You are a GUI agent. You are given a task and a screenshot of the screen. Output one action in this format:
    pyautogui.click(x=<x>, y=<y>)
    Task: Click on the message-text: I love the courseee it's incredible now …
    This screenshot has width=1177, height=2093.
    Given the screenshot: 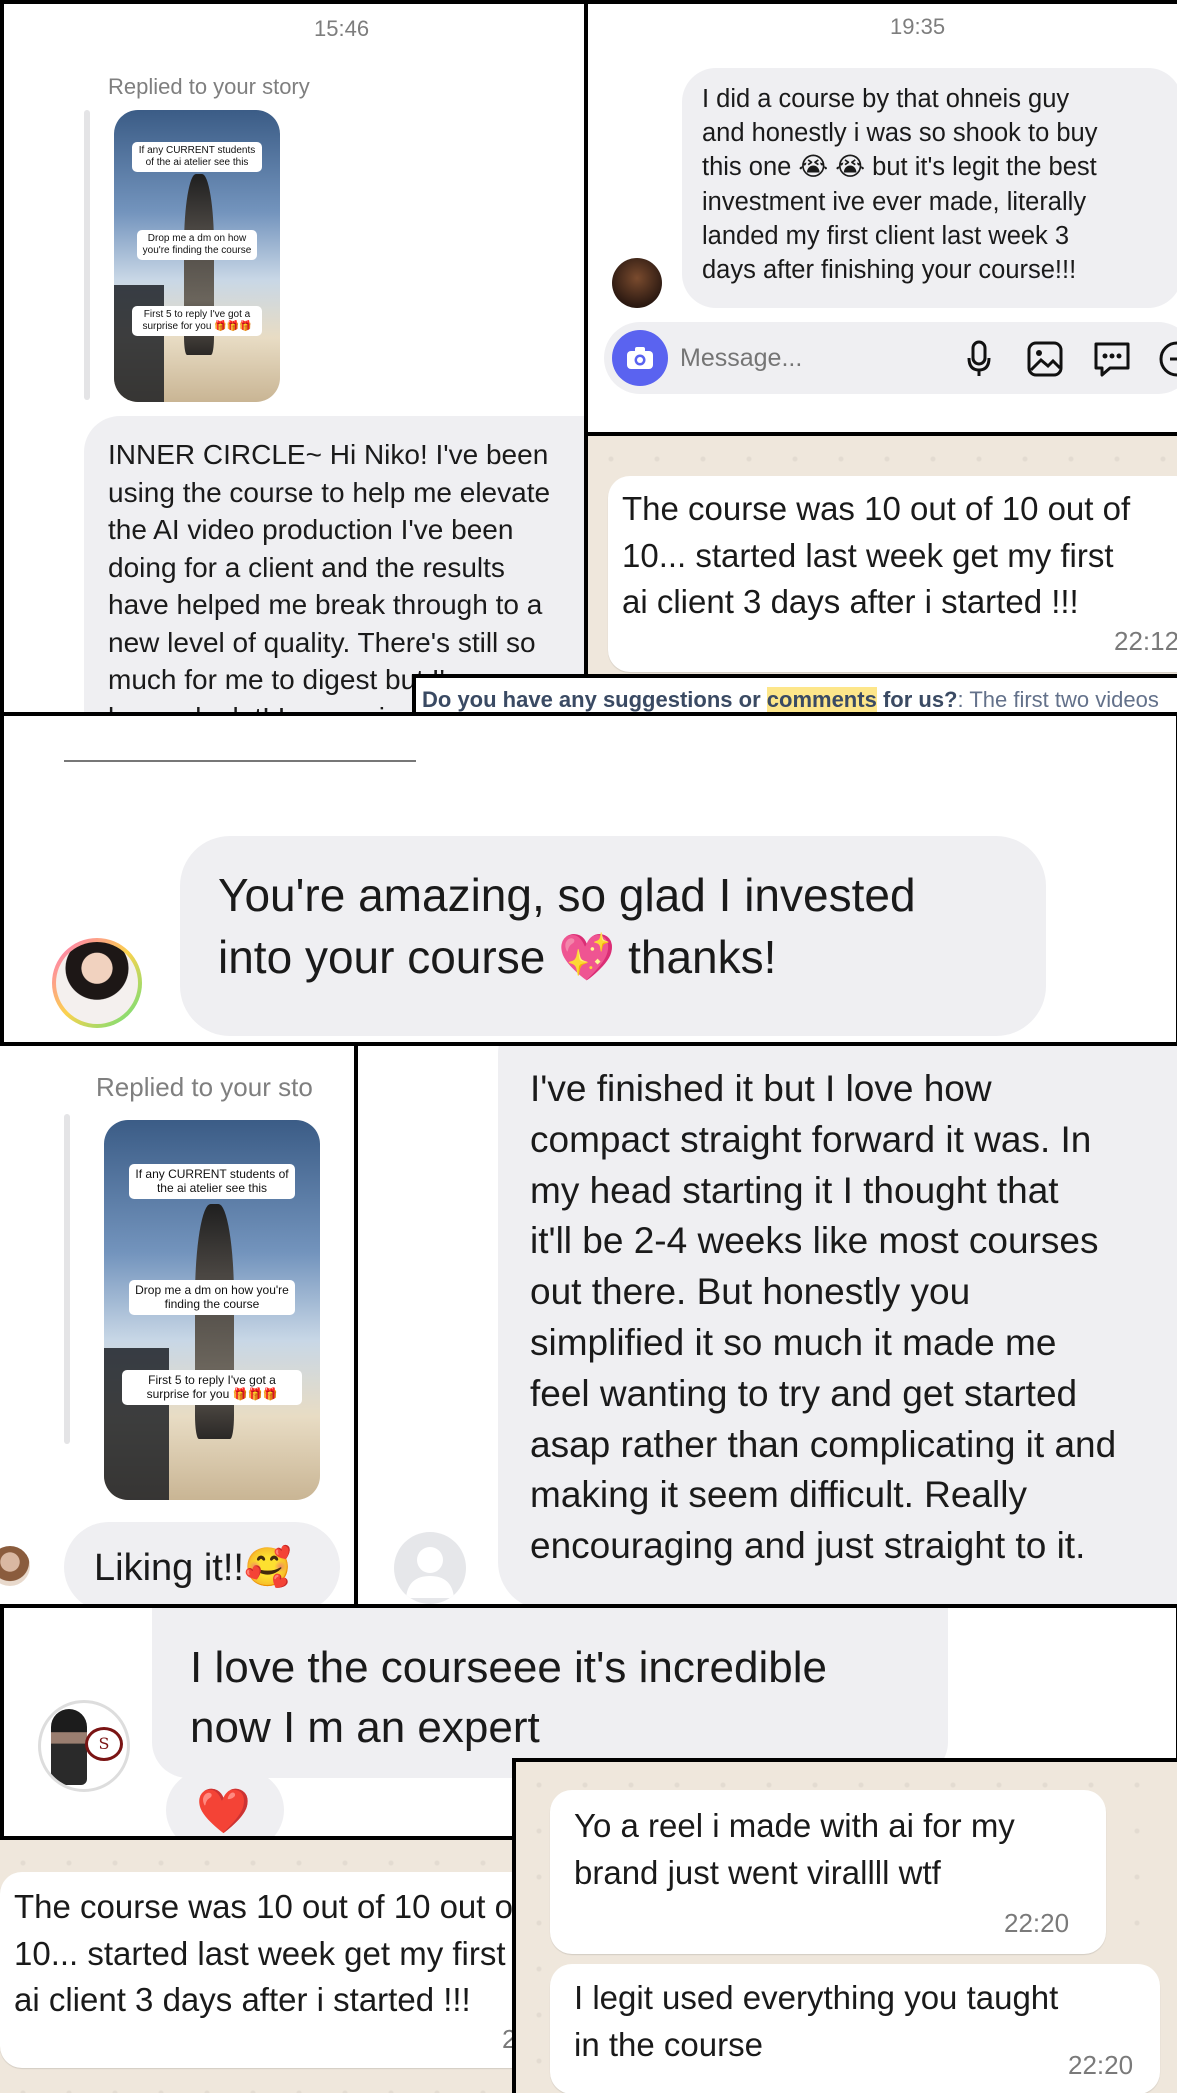 What is the action you would take?
    pyautogui.click(x=508, y=1697)
    